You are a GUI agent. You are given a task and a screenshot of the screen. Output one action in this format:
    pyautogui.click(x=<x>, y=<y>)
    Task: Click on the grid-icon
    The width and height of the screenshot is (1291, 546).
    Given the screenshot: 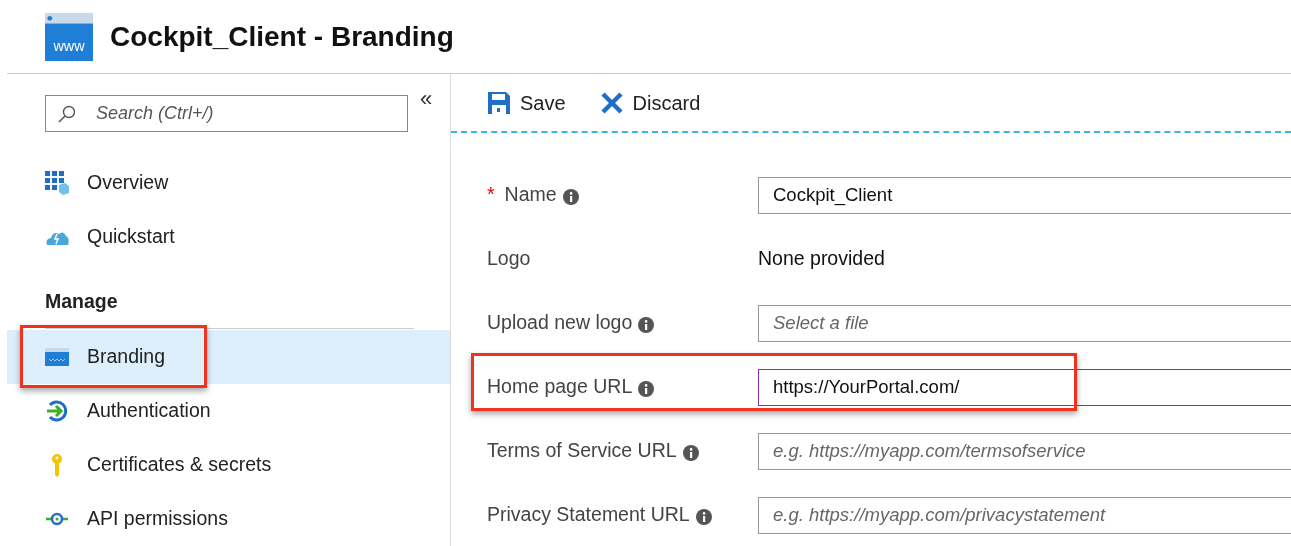 What is the action you would take?
    pyautogui.click(x=57, y=183)
    